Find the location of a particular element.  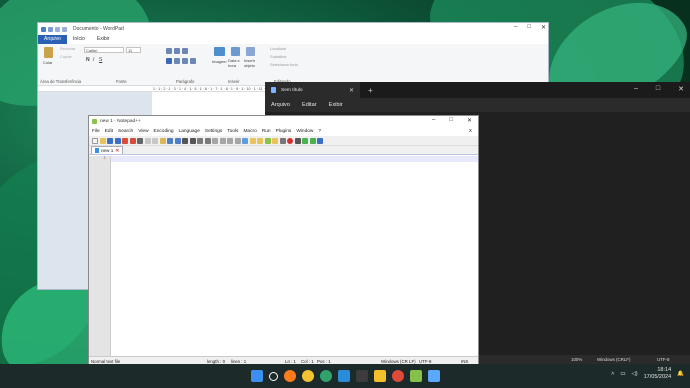

menu-help: ? is located at coordinates (319, 131).